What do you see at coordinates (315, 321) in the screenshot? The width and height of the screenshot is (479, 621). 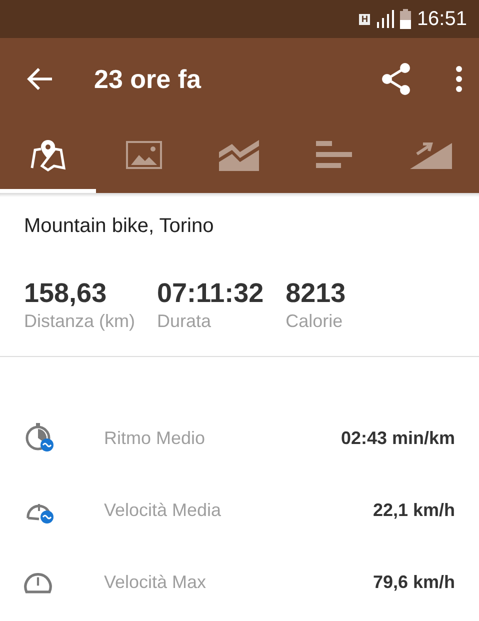 I see `stat-label: Calorie` at bounding box center [315, 321].